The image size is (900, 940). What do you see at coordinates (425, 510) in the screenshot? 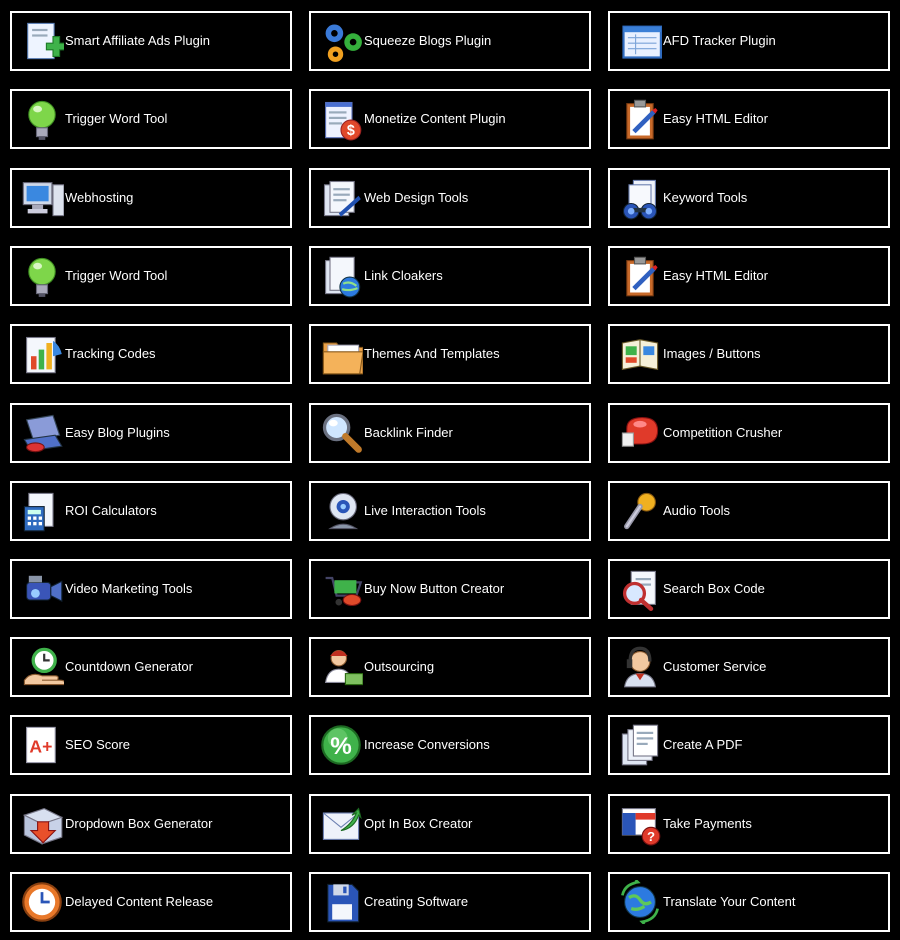
I see `tile-label: Live Interaction Tools` at bounding box center [425, 510].